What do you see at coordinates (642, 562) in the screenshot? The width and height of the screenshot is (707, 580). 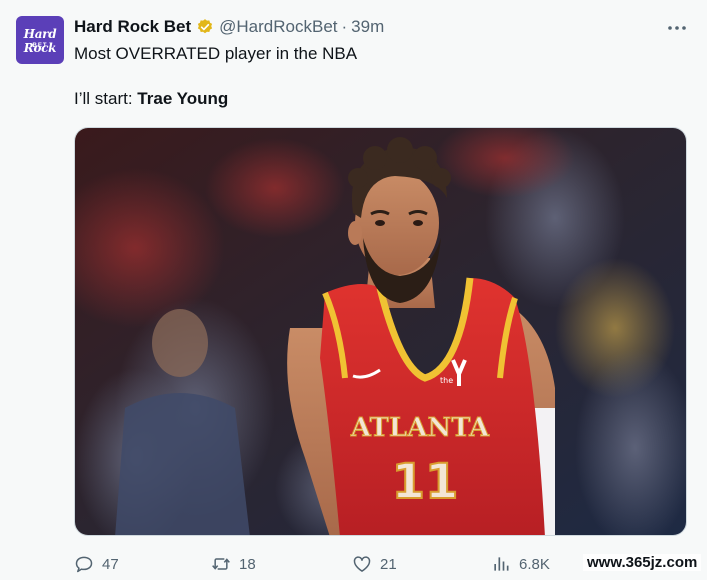 I see `watermark: www.365jz.com` at bounding box center [642, 562].